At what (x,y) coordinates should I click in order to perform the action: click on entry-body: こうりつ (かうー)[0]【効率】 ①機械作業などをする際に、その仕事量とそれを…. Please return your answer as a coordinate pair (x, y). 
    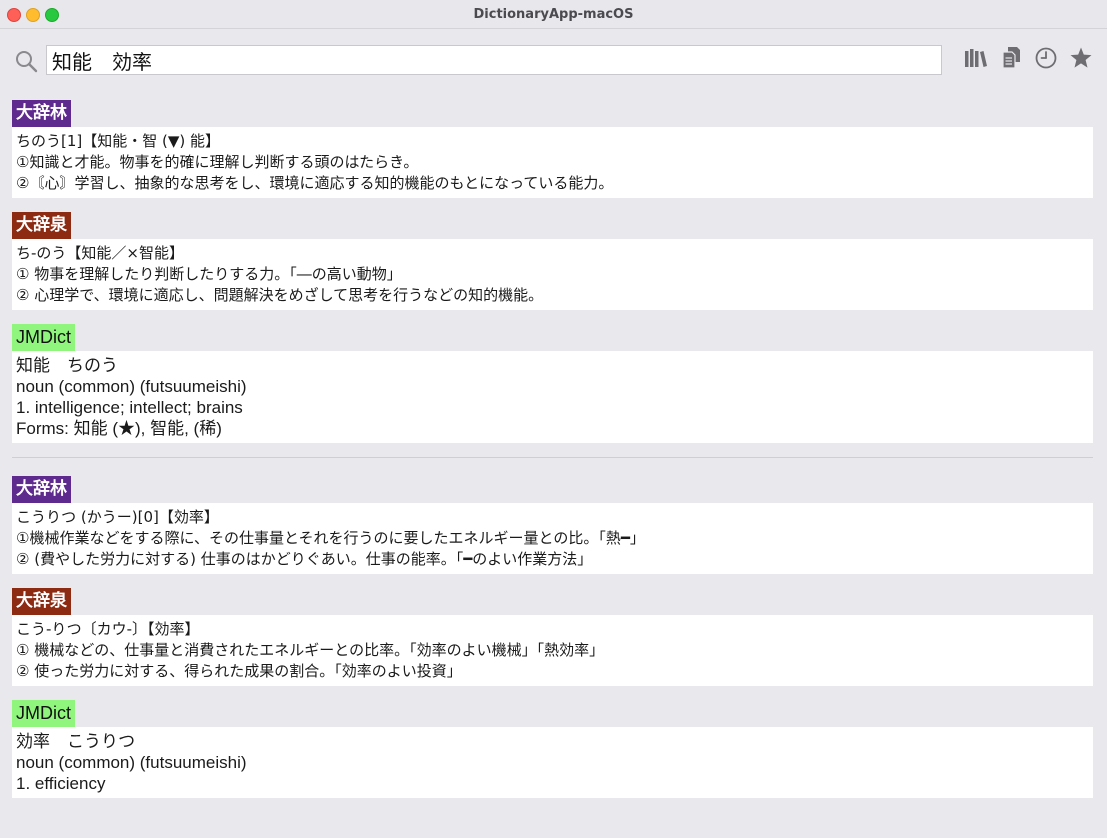
    Looking at the image, I should click on (552, 538).